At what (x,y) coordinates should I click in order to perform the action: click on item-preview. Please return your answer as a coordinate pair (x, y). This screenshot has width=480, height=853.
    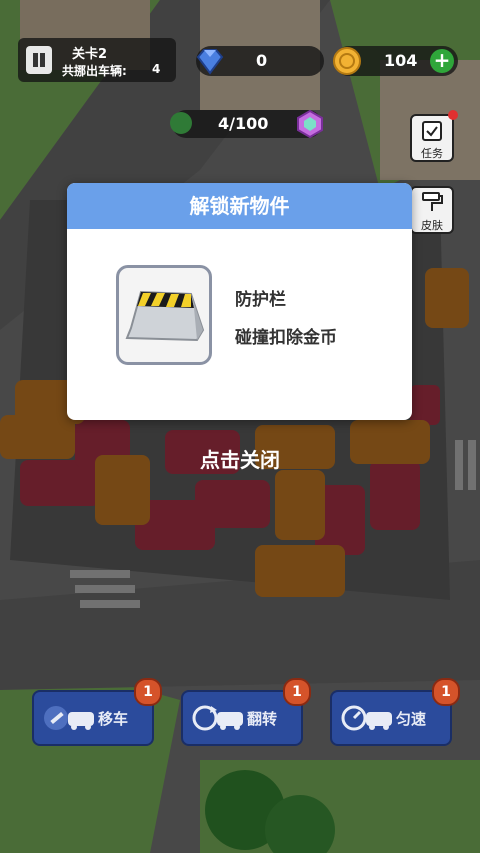
    Looking at the image, I should click on (164, 315).